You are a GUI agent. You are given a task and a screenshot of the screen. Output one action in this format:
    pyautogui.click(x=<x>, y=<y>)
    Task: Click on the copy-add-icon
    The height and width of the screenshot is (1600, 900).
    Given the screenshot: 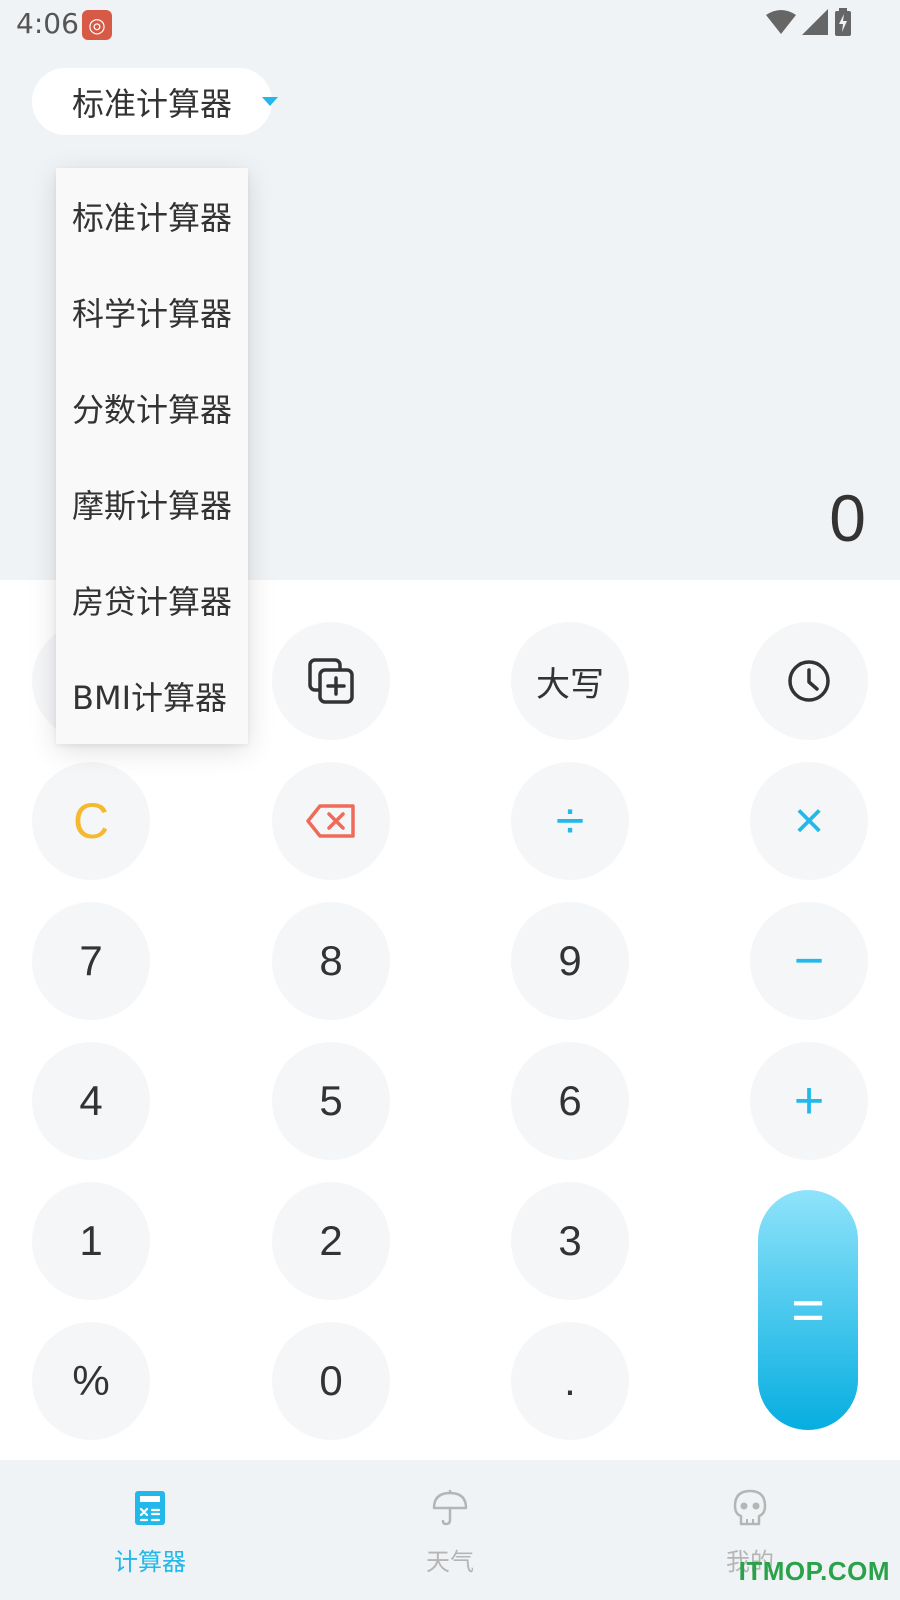 What is the action you would take?
    pyautogui.click(x=331, y=681)
    